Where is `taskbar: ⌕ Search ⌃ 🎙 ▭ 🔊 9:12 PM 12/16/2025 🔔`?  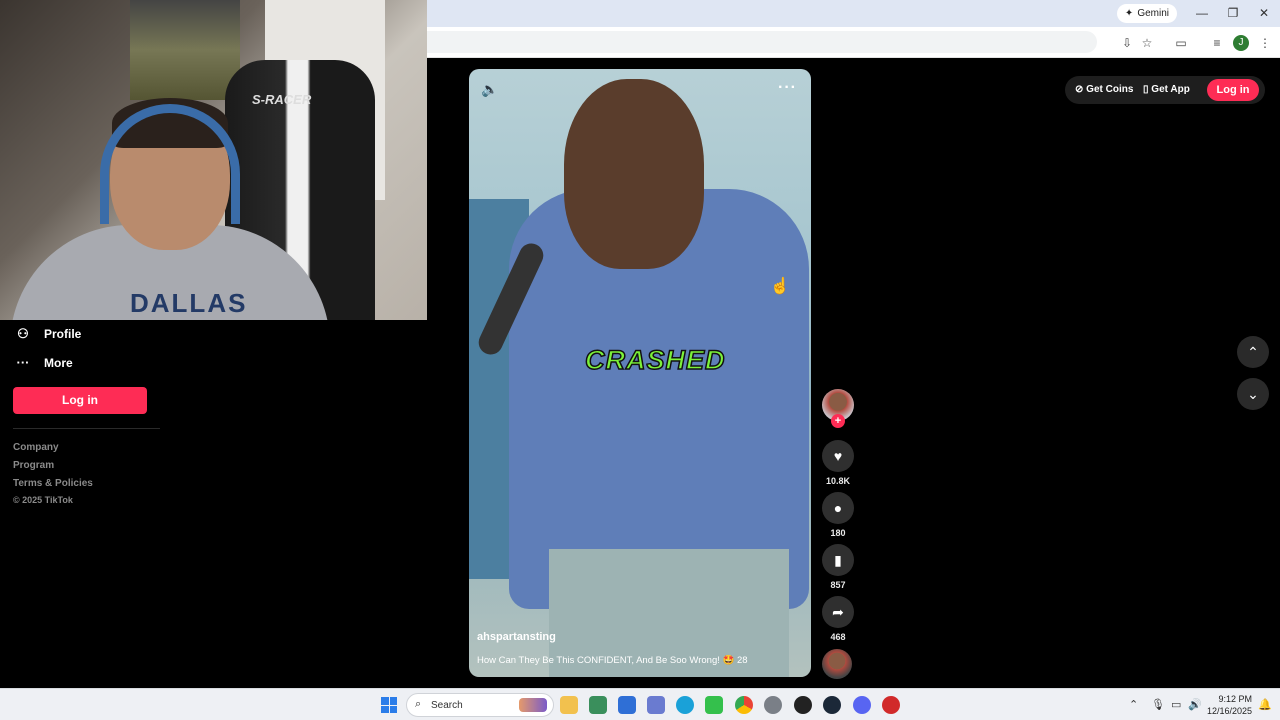 taskbar: ⌕ Search ⌃ 🎙 ▭ 🔊 9:12 PM 12/16/2025 🔔 is located at coordinates (640, 704).